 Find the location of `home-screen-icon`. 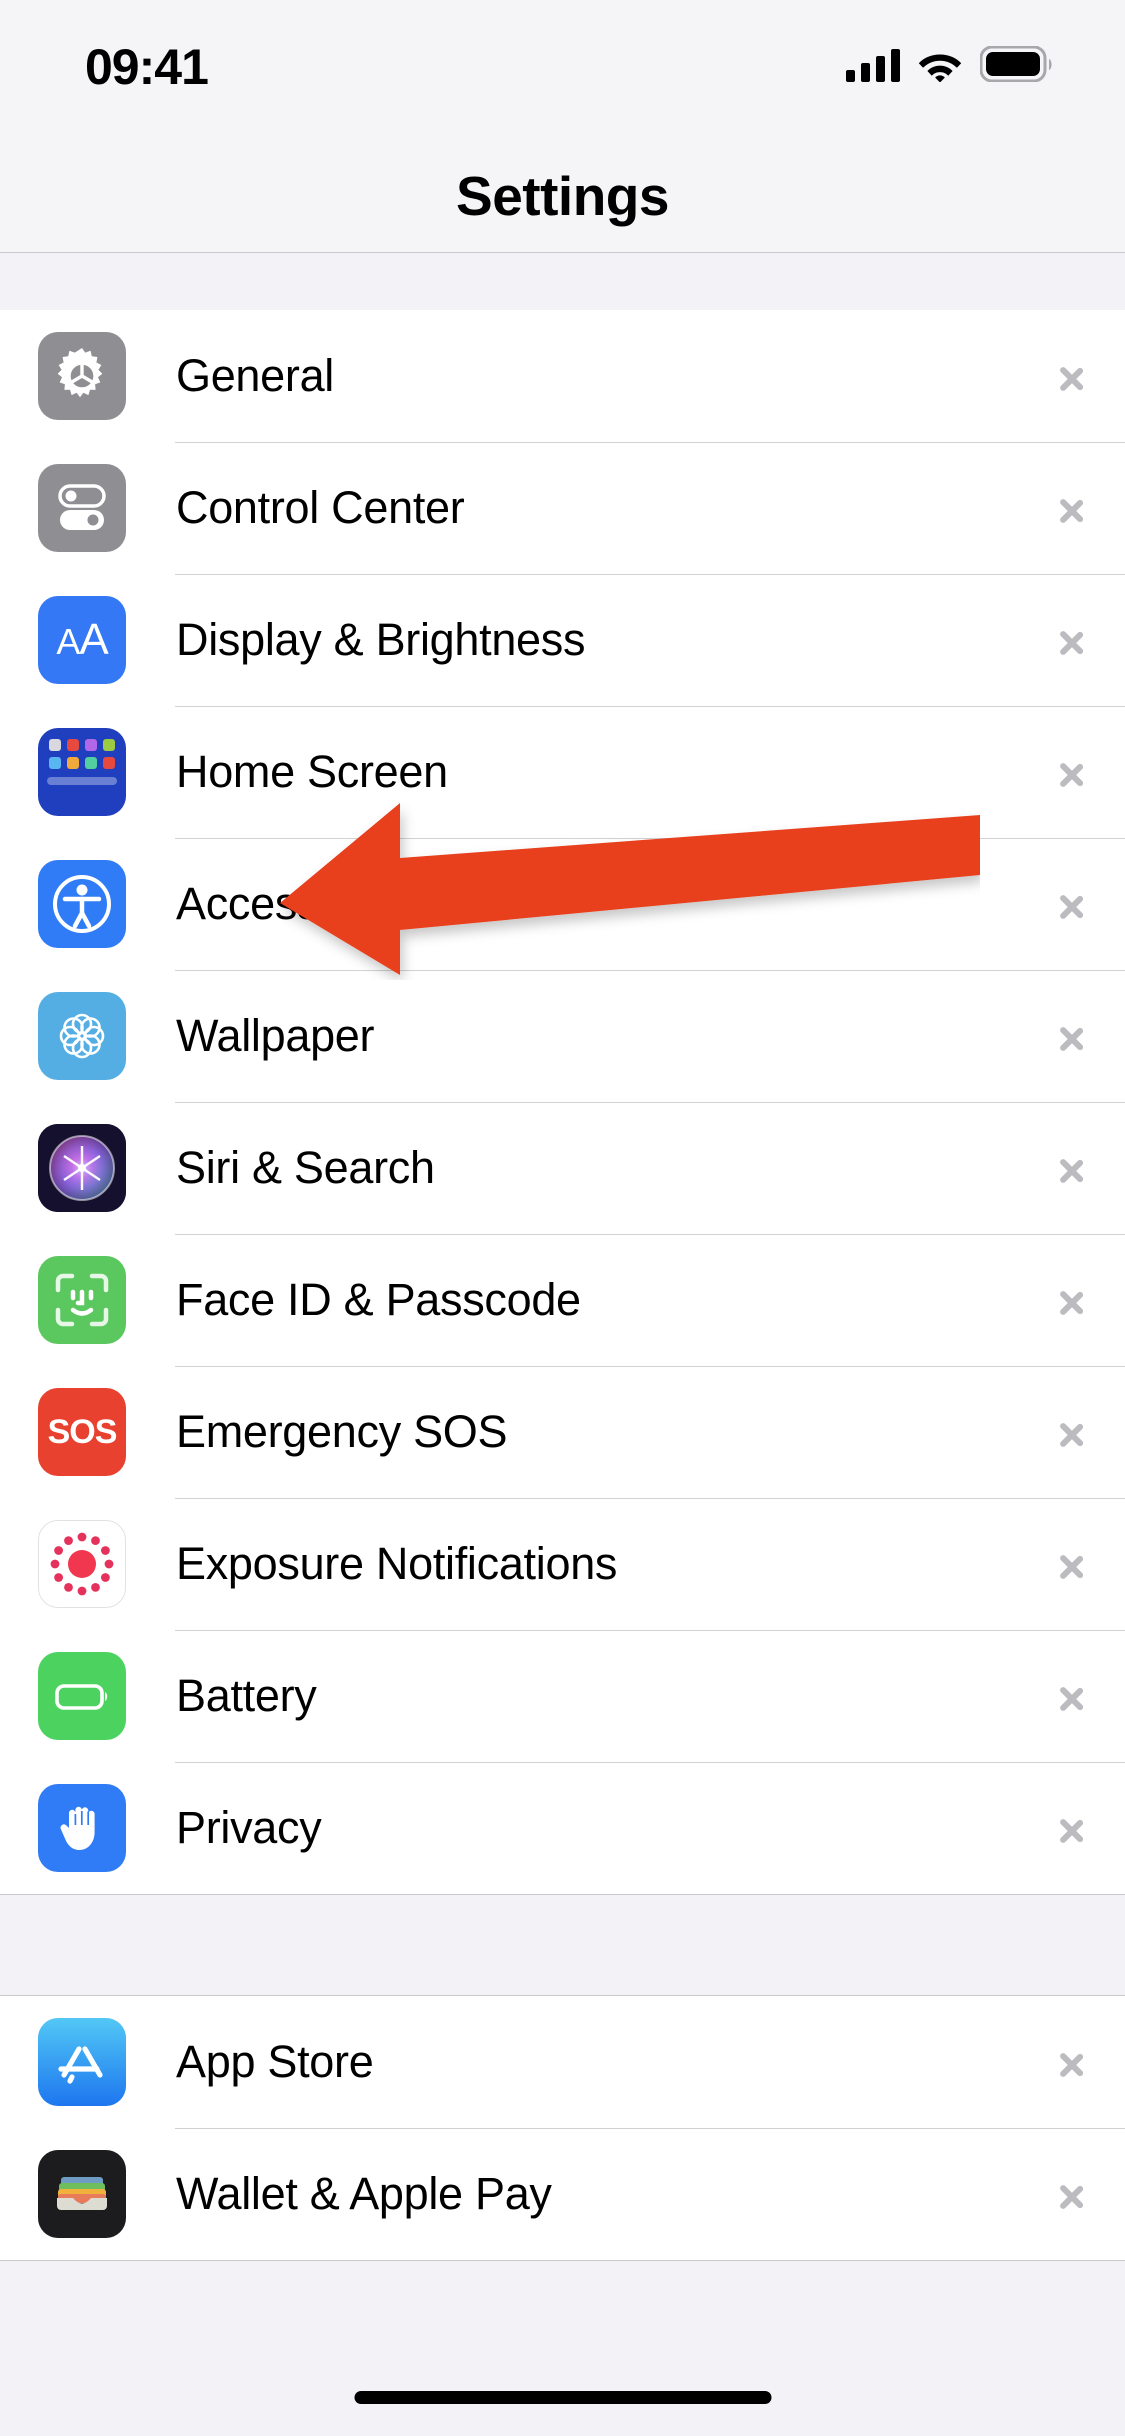

home-screen-icon is located at coordinates (82, 772).